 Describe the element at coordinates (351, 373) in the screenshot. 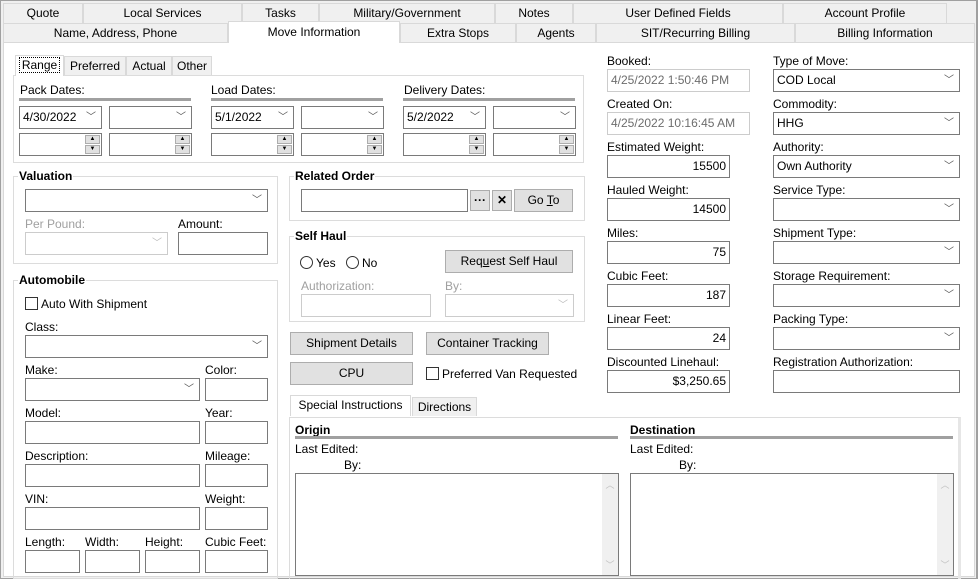

I see `cpu-button: CPU` at that location.